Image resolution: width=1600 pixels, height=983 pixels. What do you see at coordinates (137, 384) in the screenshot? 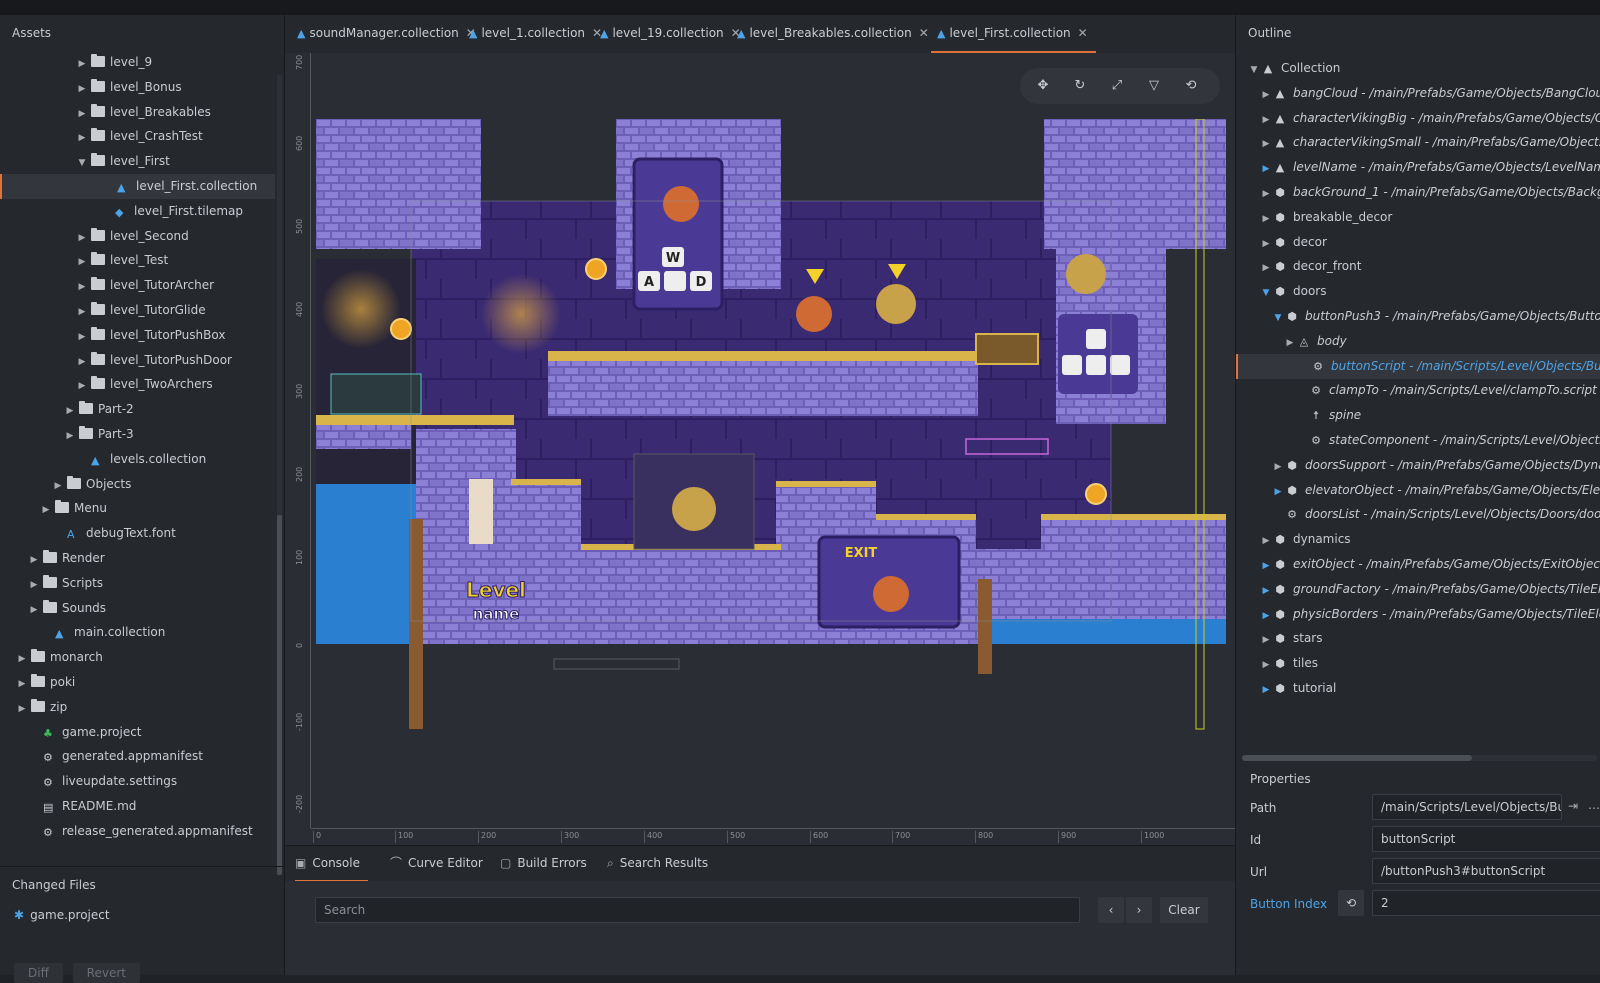
I see `tree-item: ▶ level_TwoArchers` at bounding box center [137, 384].